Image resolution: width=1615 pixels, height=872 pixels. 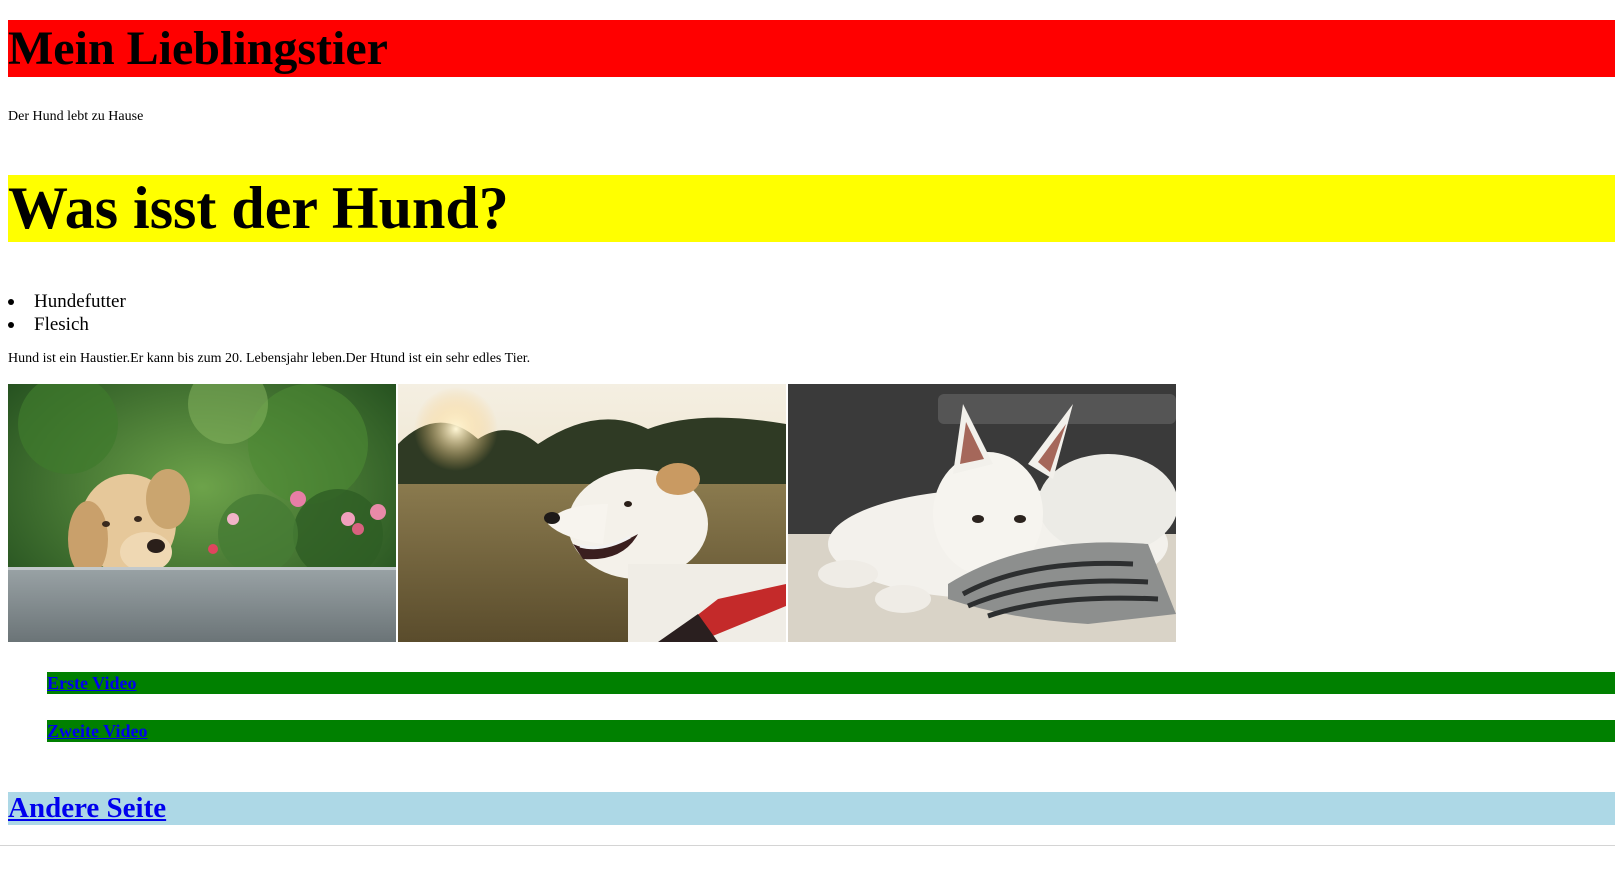 I want to click on list-item: Hundefutter, so click(x=67, y=301).